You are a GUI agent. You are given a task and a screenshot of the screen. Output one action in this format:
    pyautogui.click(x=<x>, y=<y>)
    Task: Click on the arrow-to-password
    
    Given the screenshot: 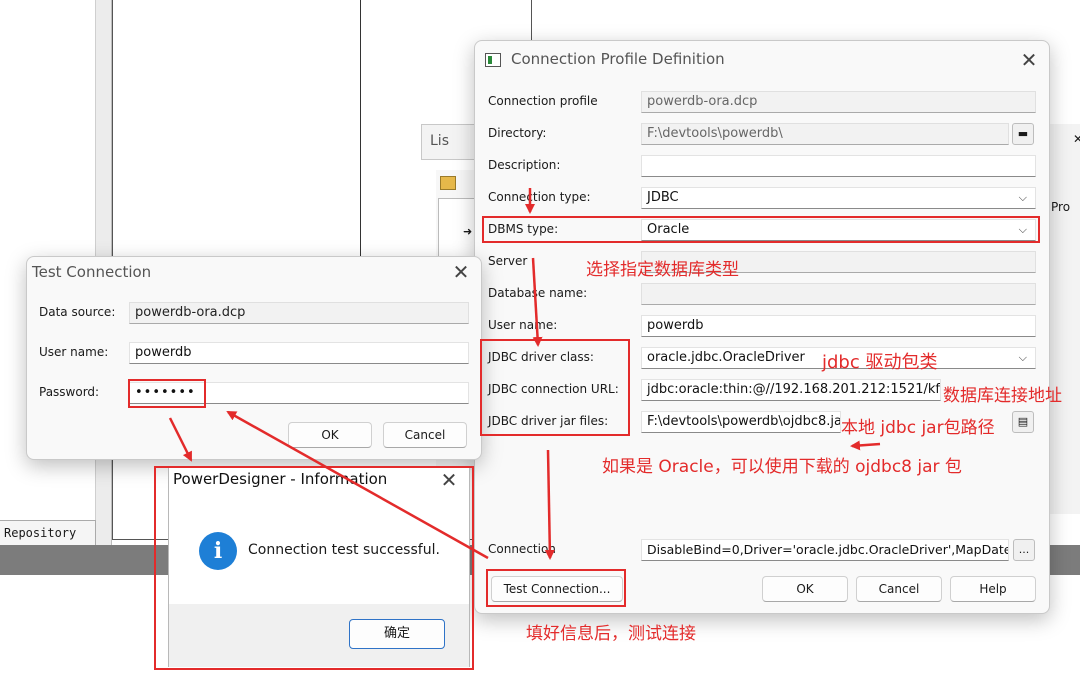 What is the action you would take?
    pyautogui.click(x=357, y=485)
    